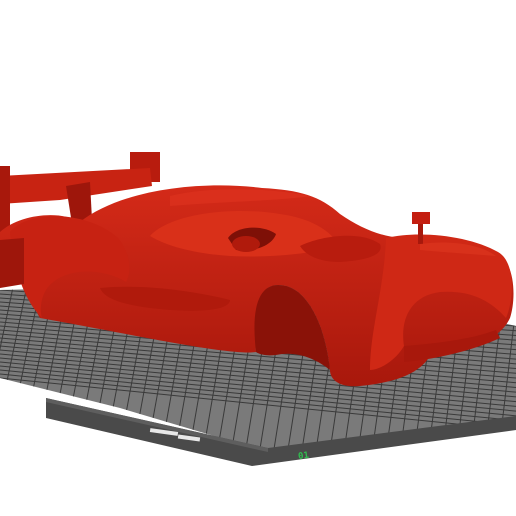  I want to click on build-plate-label: 01, so click(304, 456).